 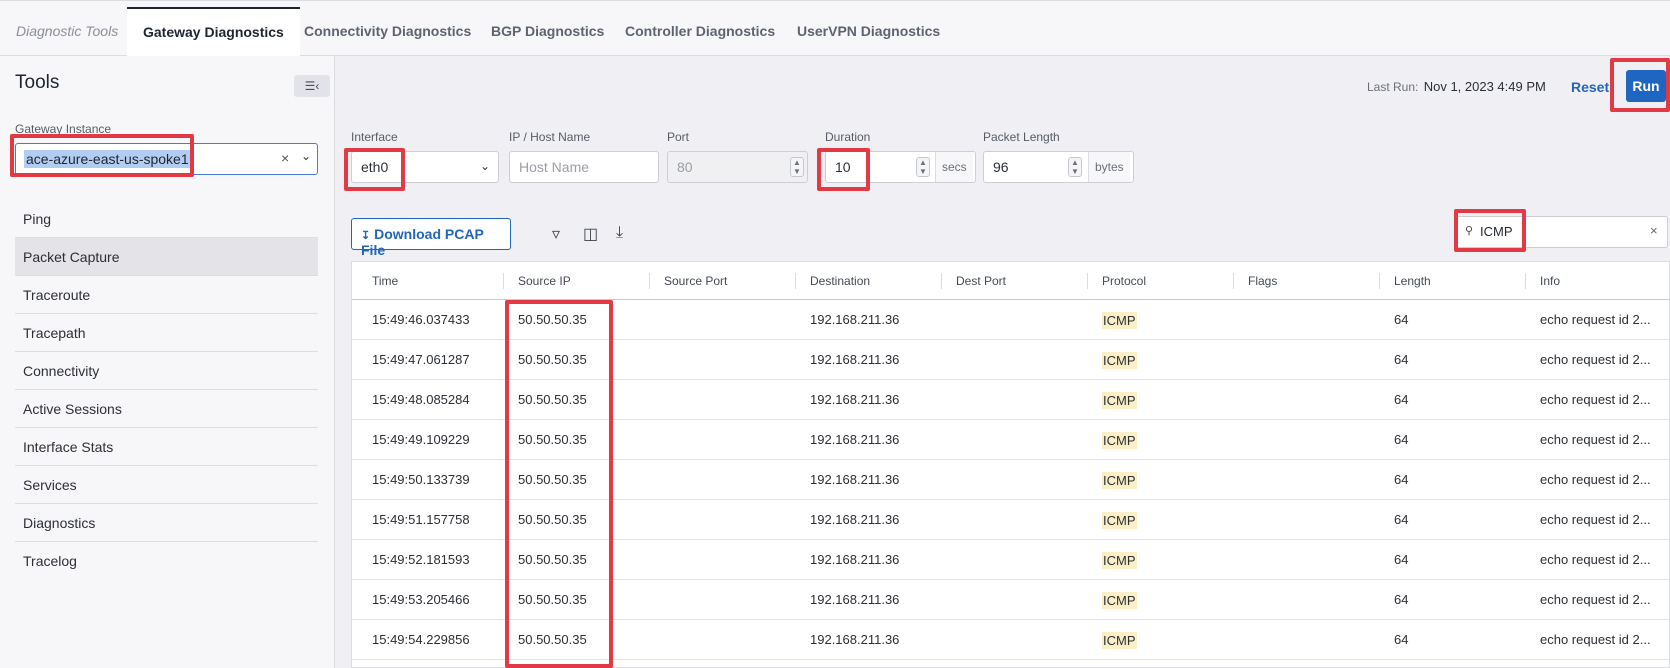 I want to click on sidebar-item-tracelog: Tracelog, so click(x=166, y=561).